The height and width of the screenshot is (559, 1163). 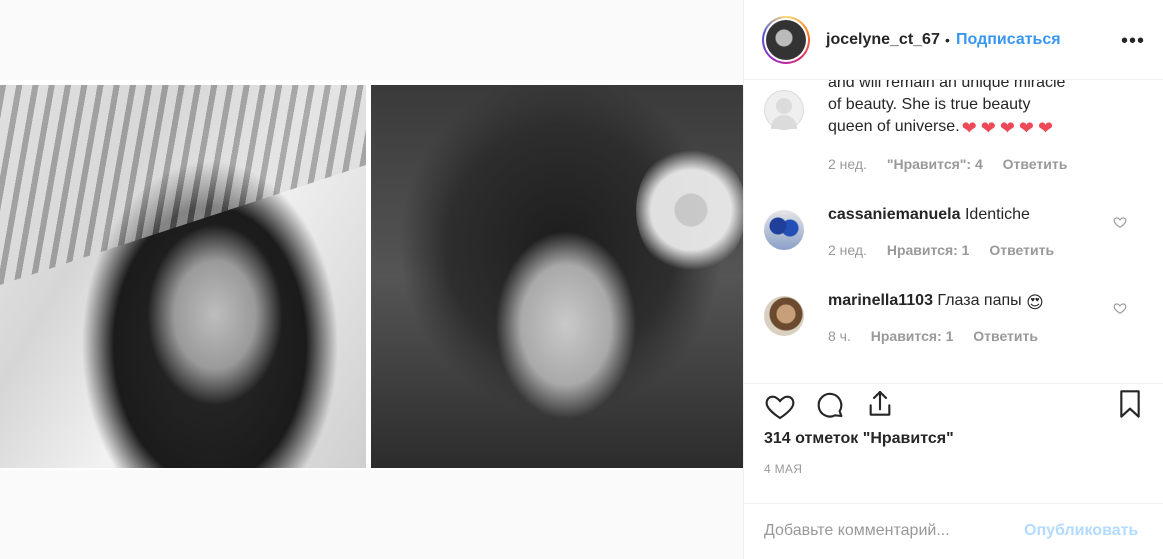 What do you see at coordinates (1130, 404) in the screenshot?
I see `bookmark-icon` at bounding box center [1130, 404].